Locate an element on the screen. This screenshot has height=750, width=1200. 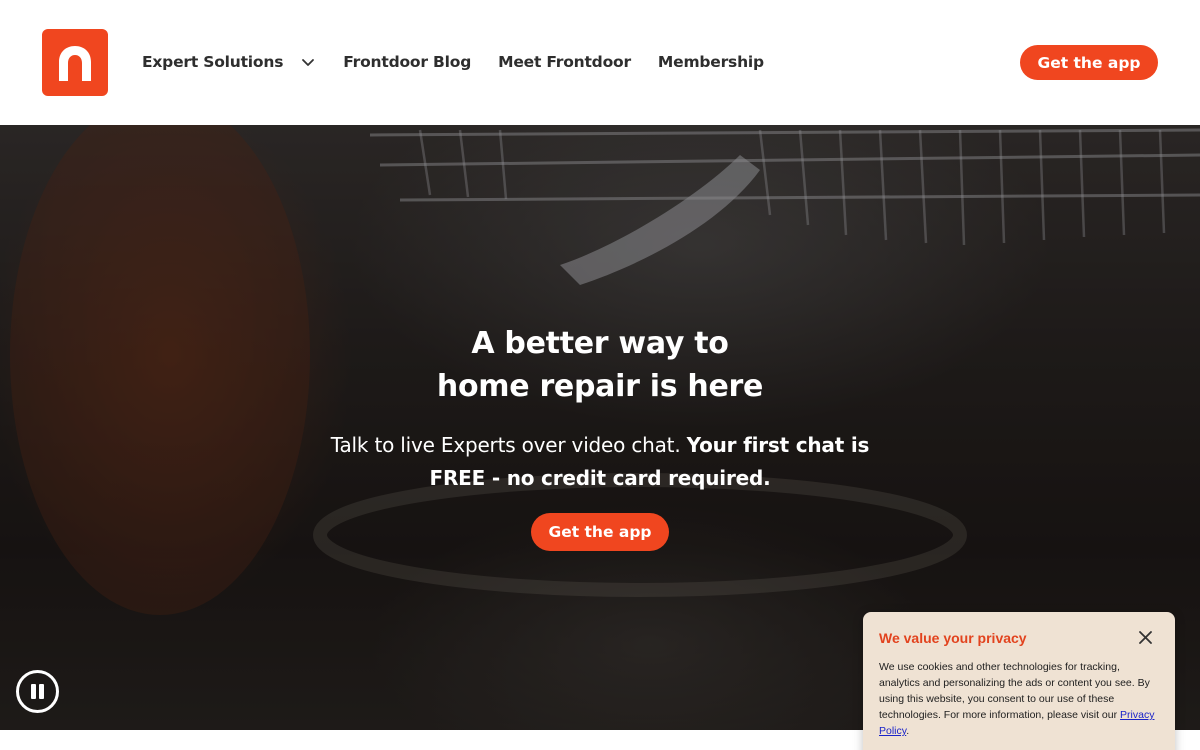
hero-subtitle-regular: Talk to live Experts over video chat. is located at coordinates (508, 445).